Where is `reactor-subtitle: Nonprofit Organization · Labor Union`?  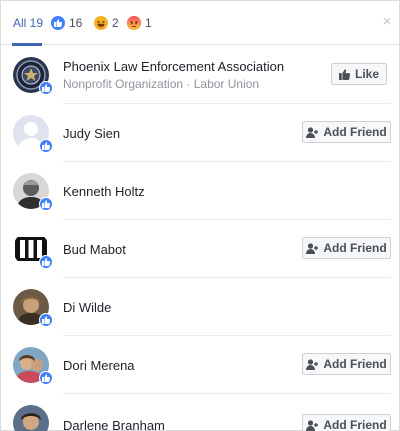
reactor-subtitle: Nonprofit Organization · Labor Union is located at coordinates (161, 84).